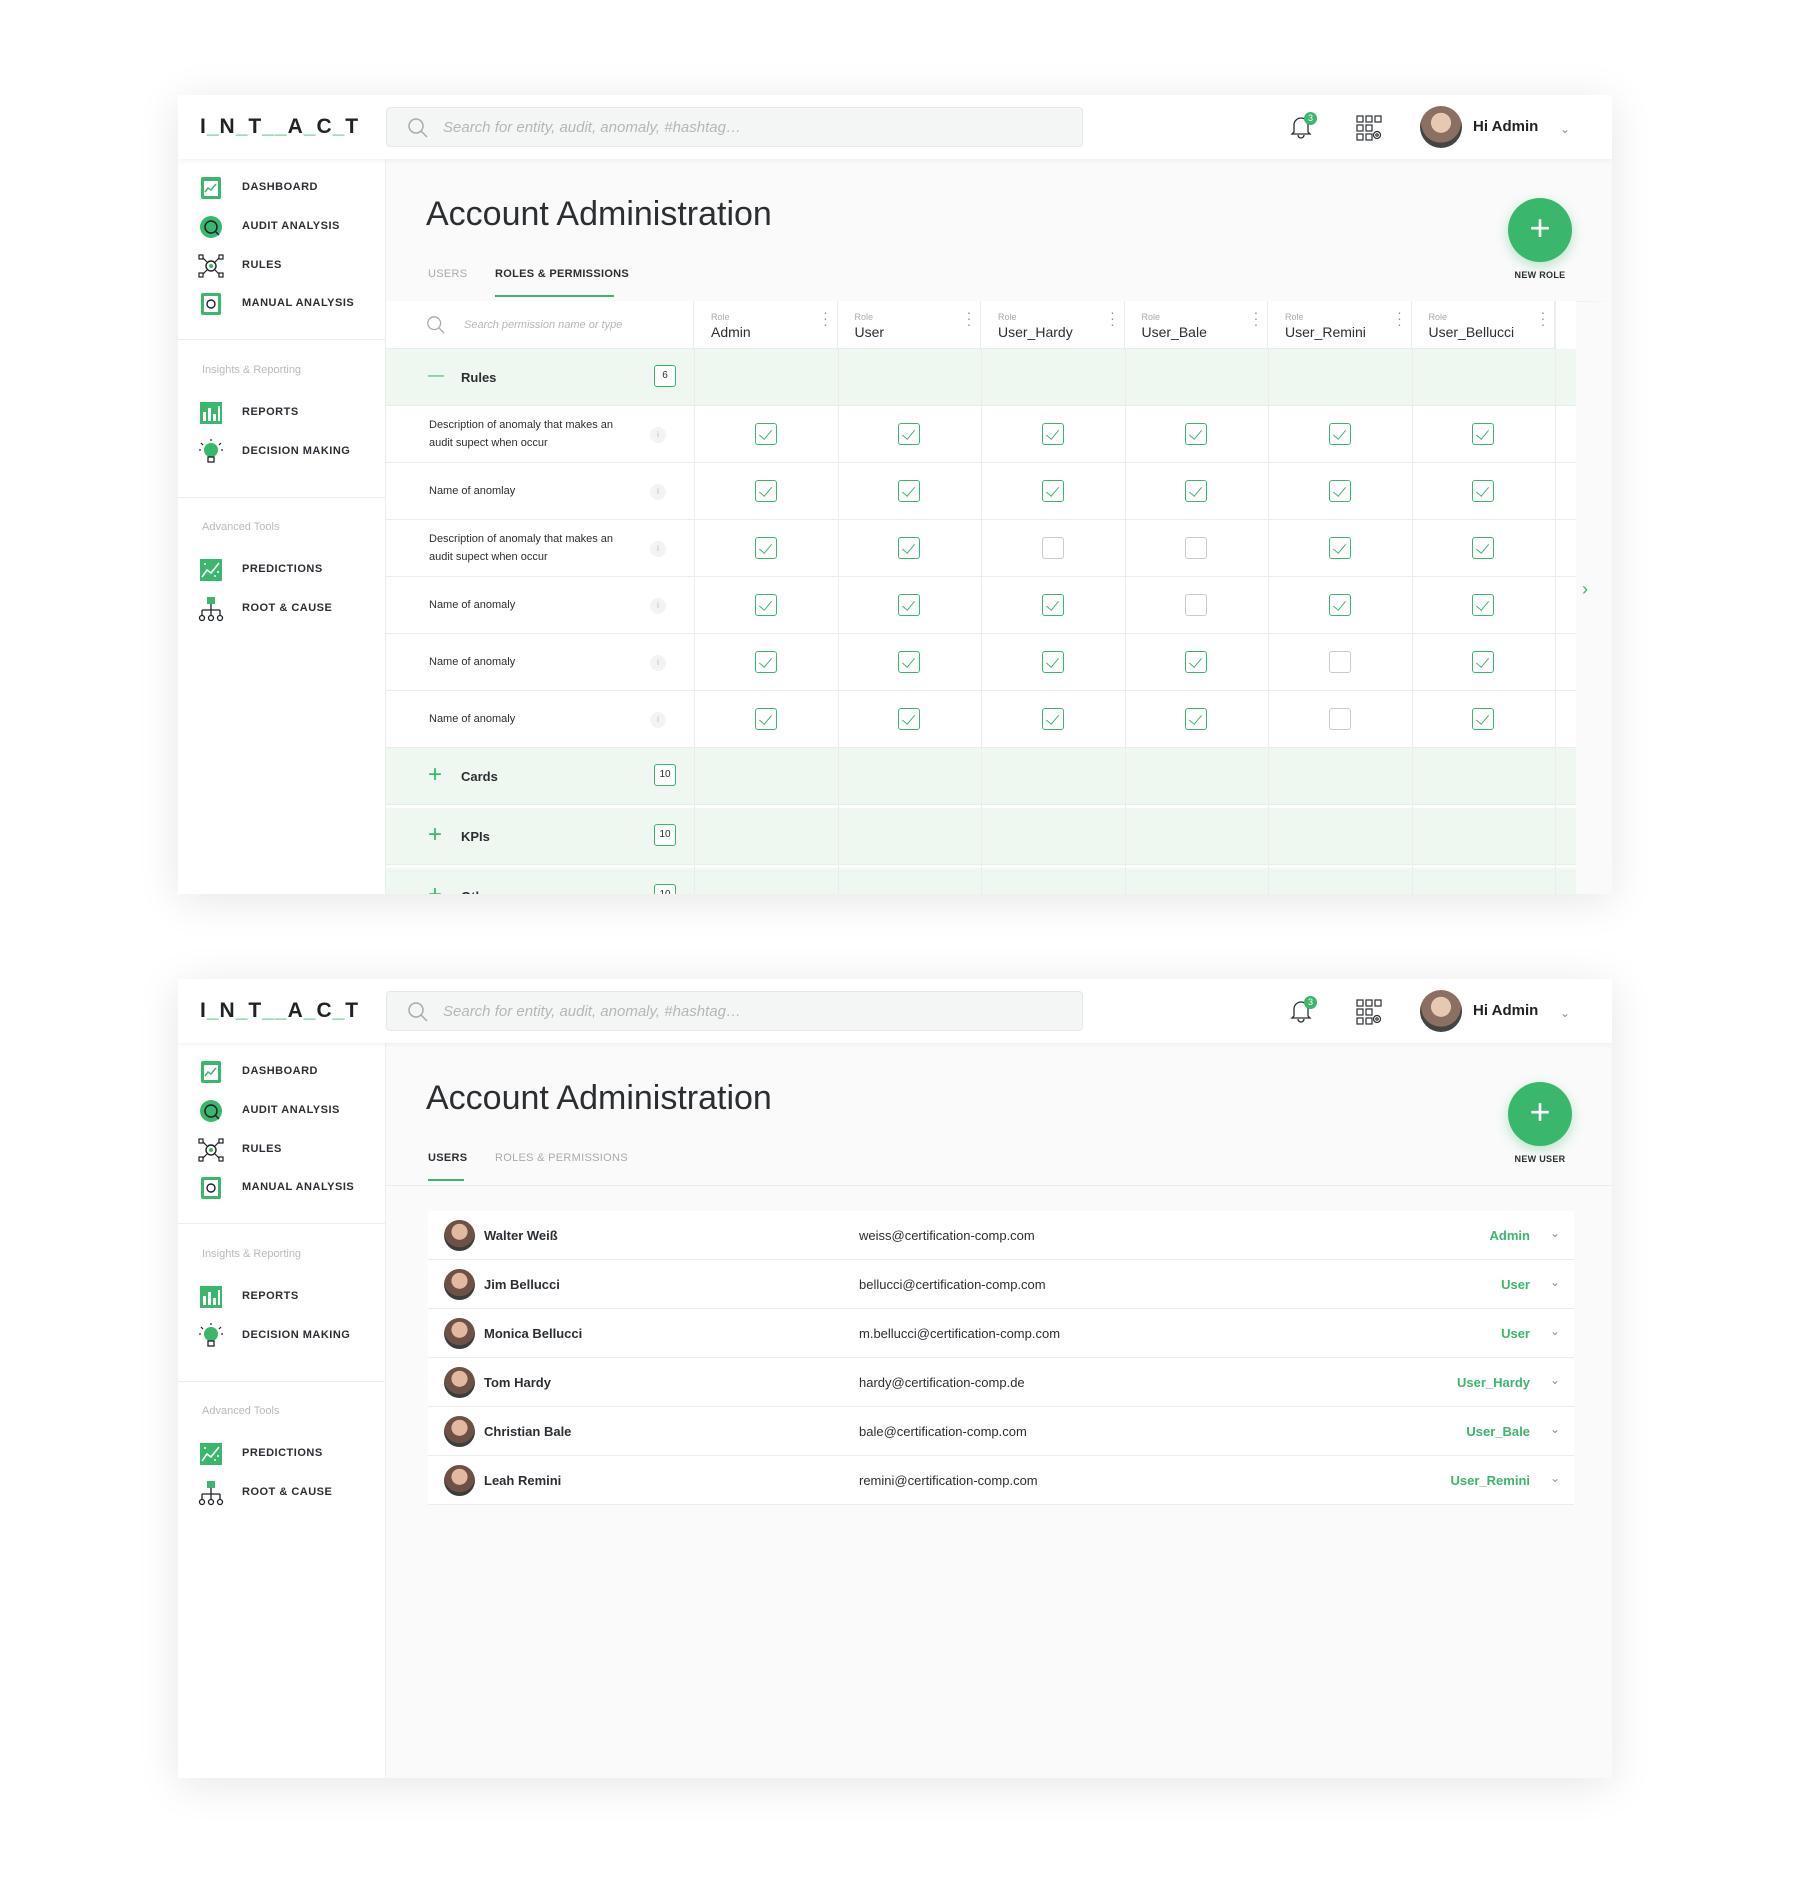  I want to click on new-user-button: +, so click(1540, 1114).